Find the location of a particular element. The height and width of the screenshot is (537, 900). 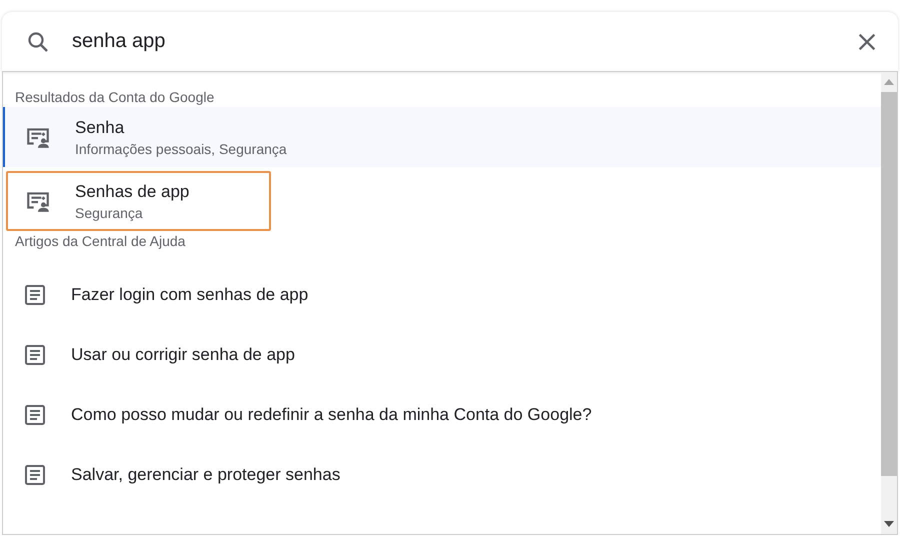

article-item: Usar ou corrigir senha de app is located at coordinates (442, 355).